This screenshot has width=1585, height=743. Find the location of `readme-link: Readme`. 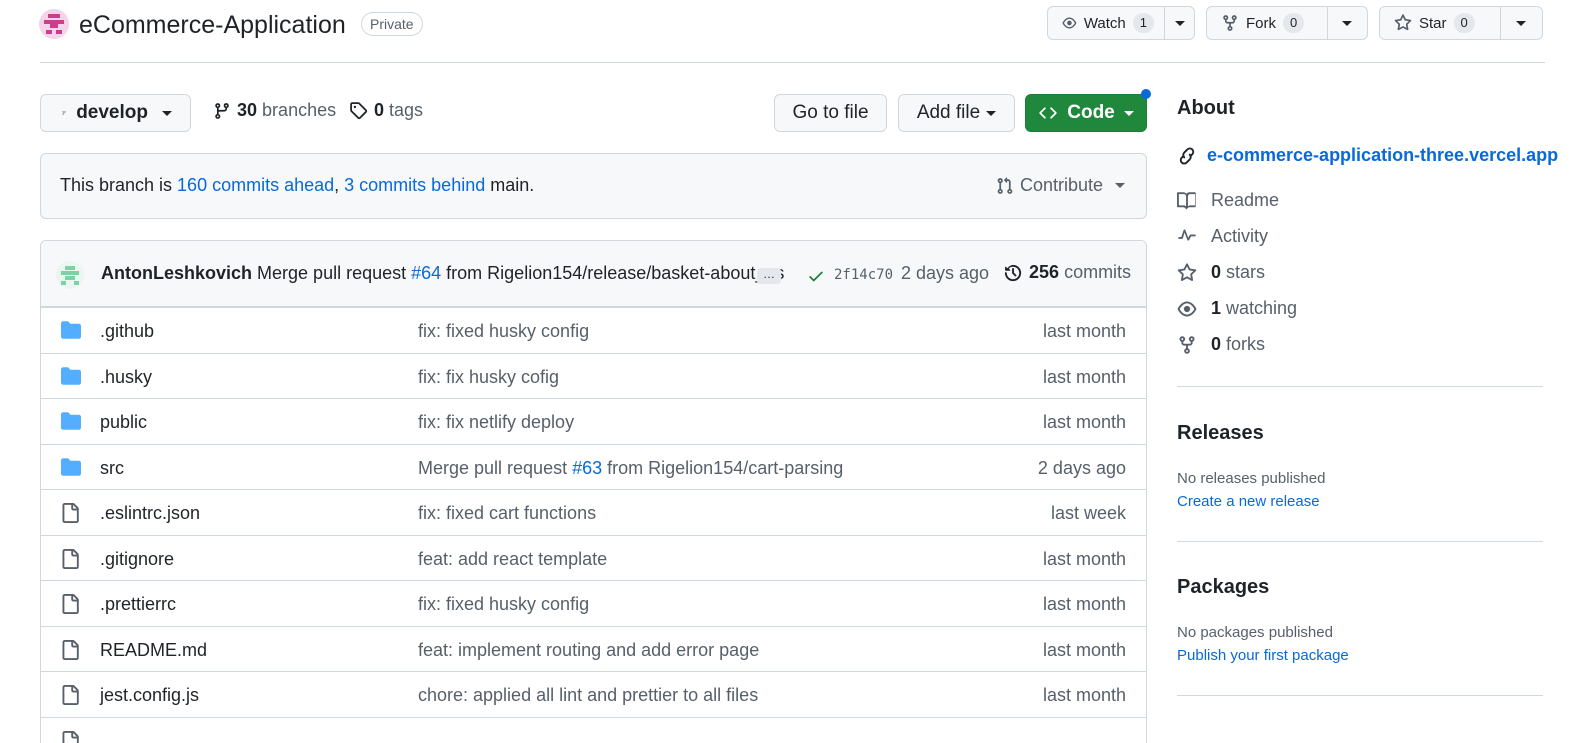

readme-link: Readme is located at coordinates (1228, 200).